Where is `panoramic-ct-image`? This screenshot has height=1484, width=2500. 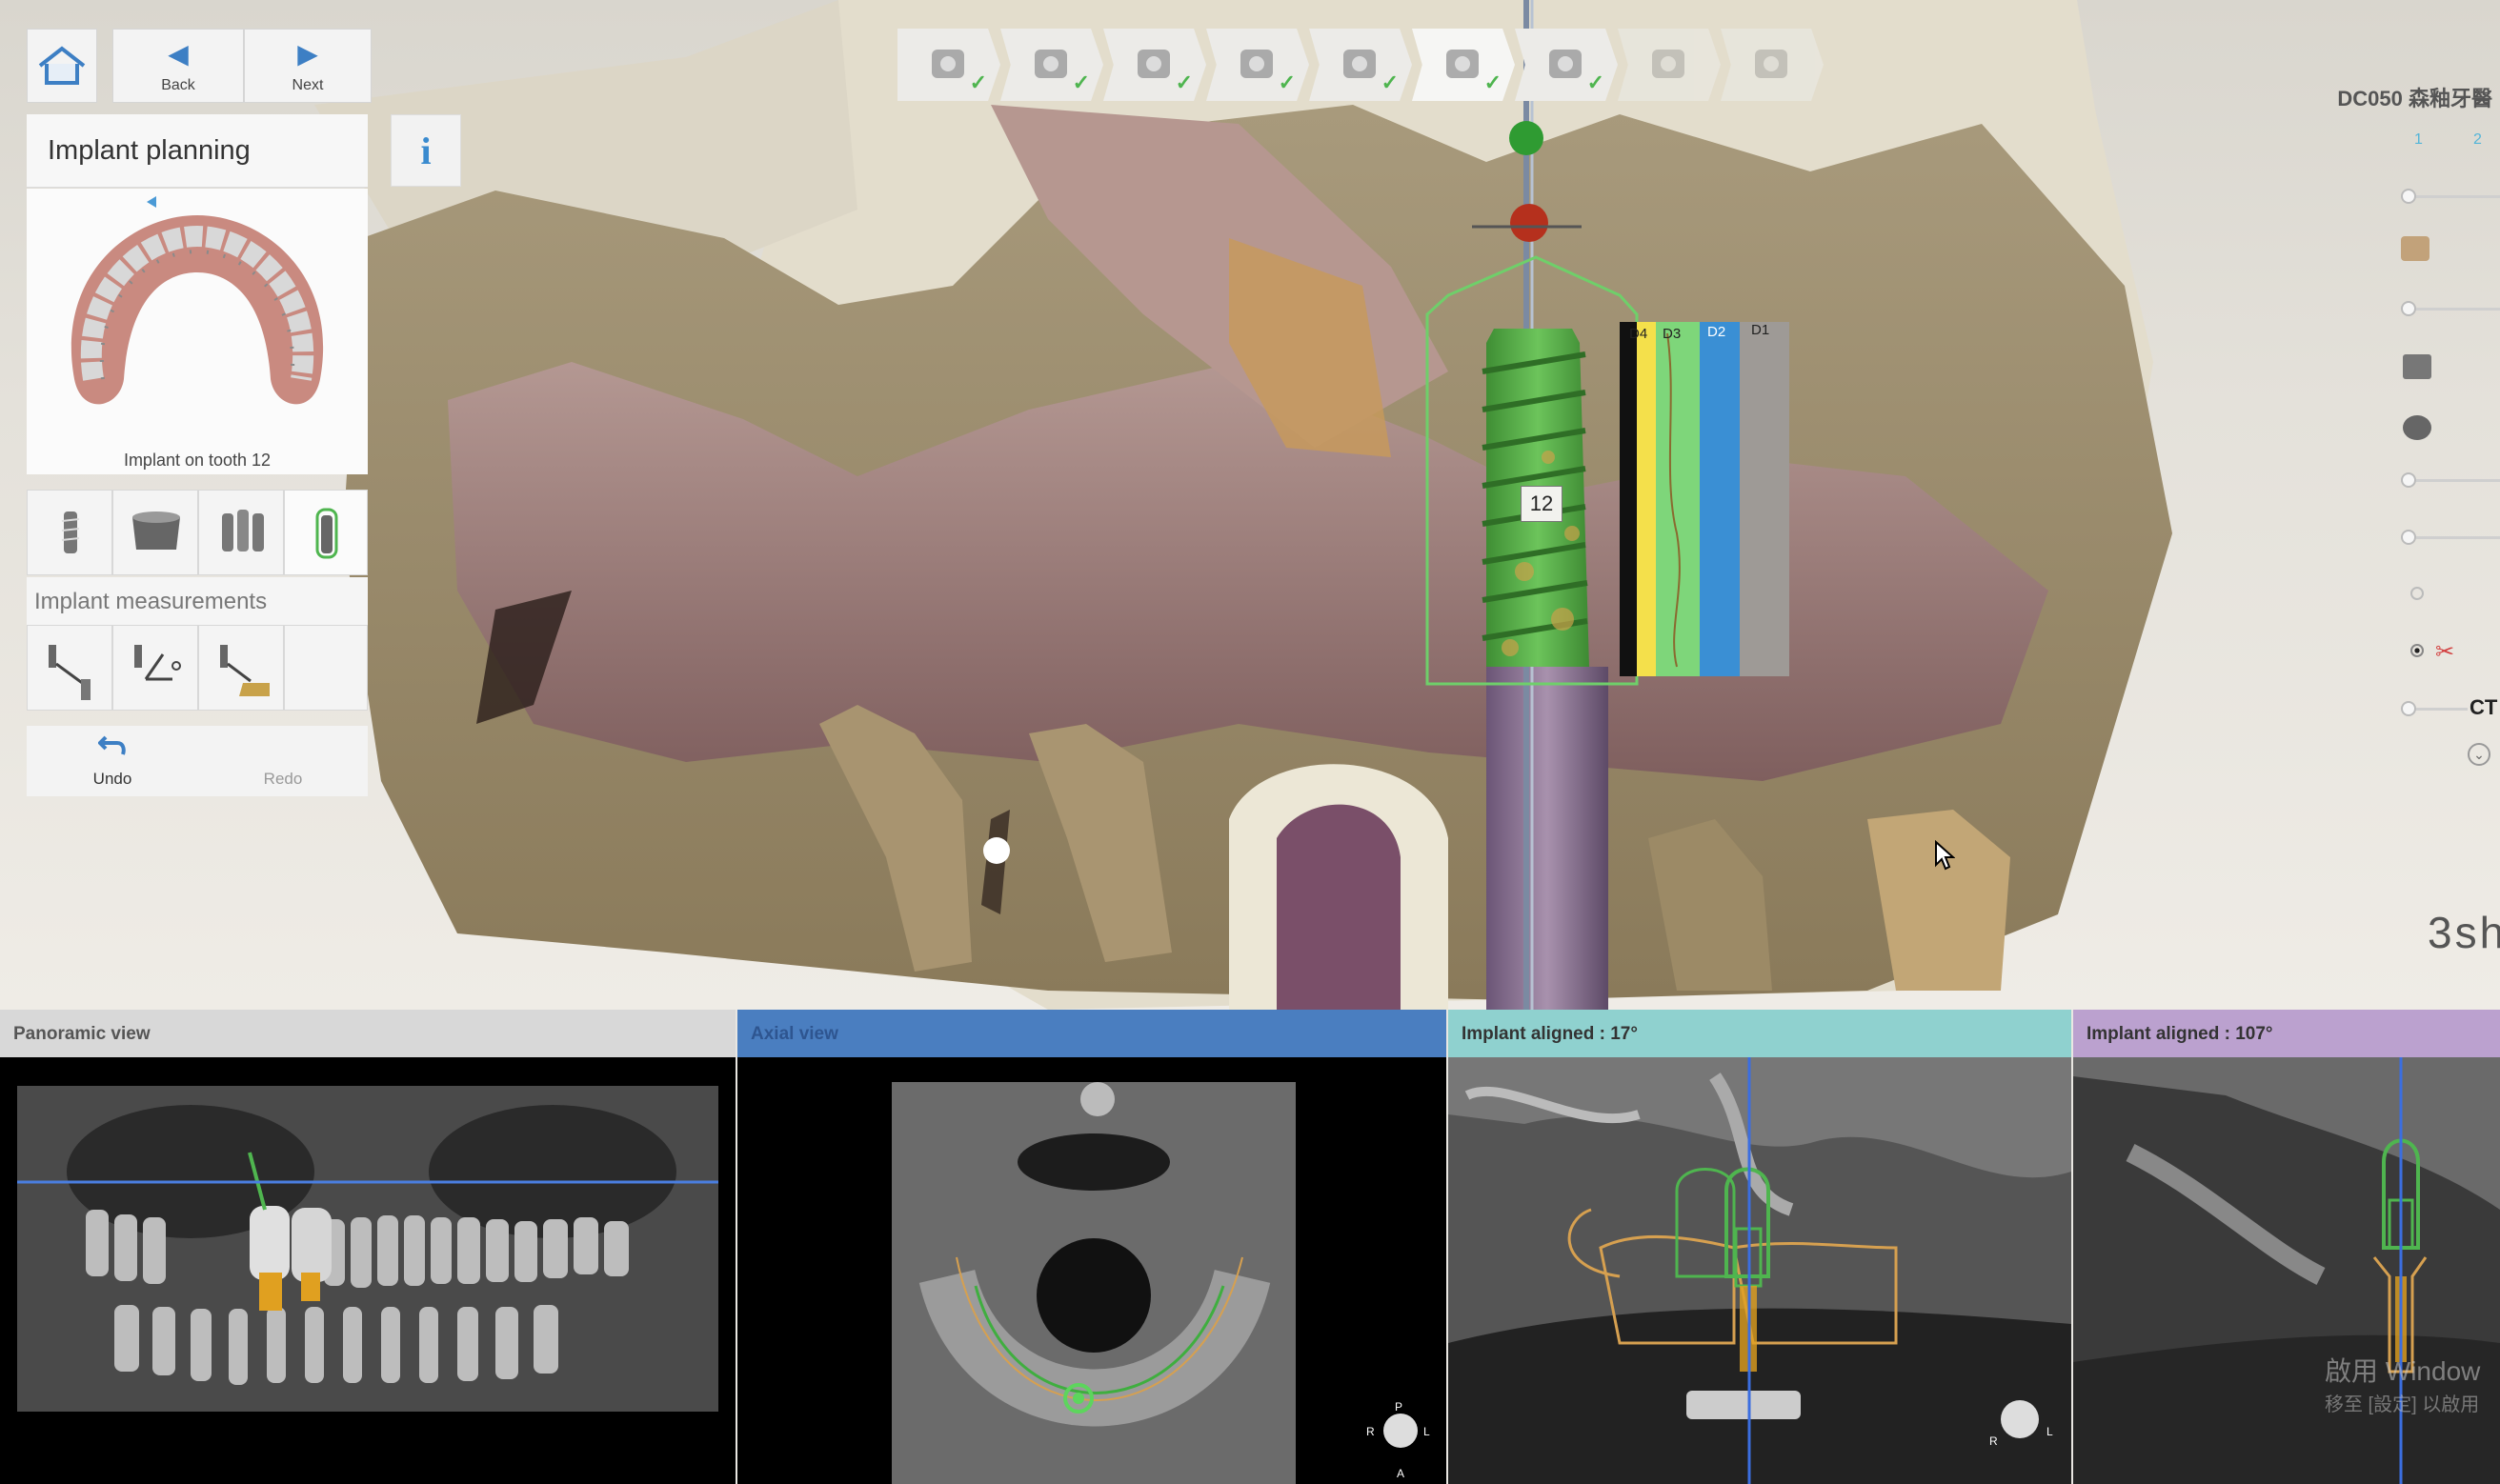 panoramic-ct-image is located at coordinates (367, 1249).